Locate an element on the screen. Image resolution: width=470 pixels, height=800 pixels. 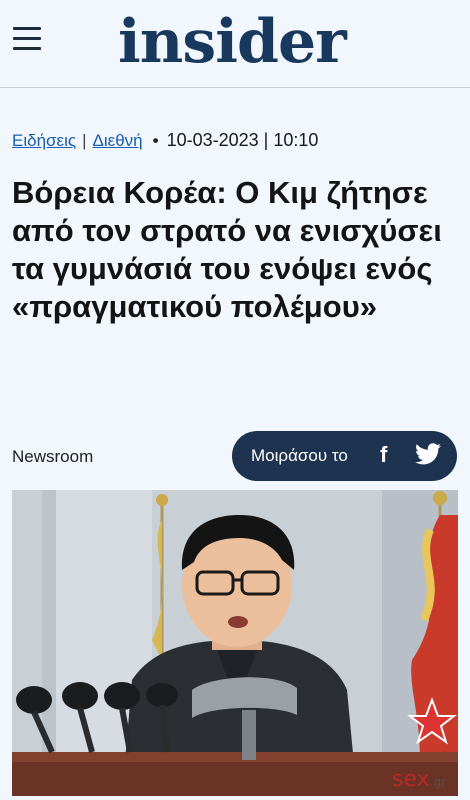
facebook-icon: f is located at coordinates (383, 455).